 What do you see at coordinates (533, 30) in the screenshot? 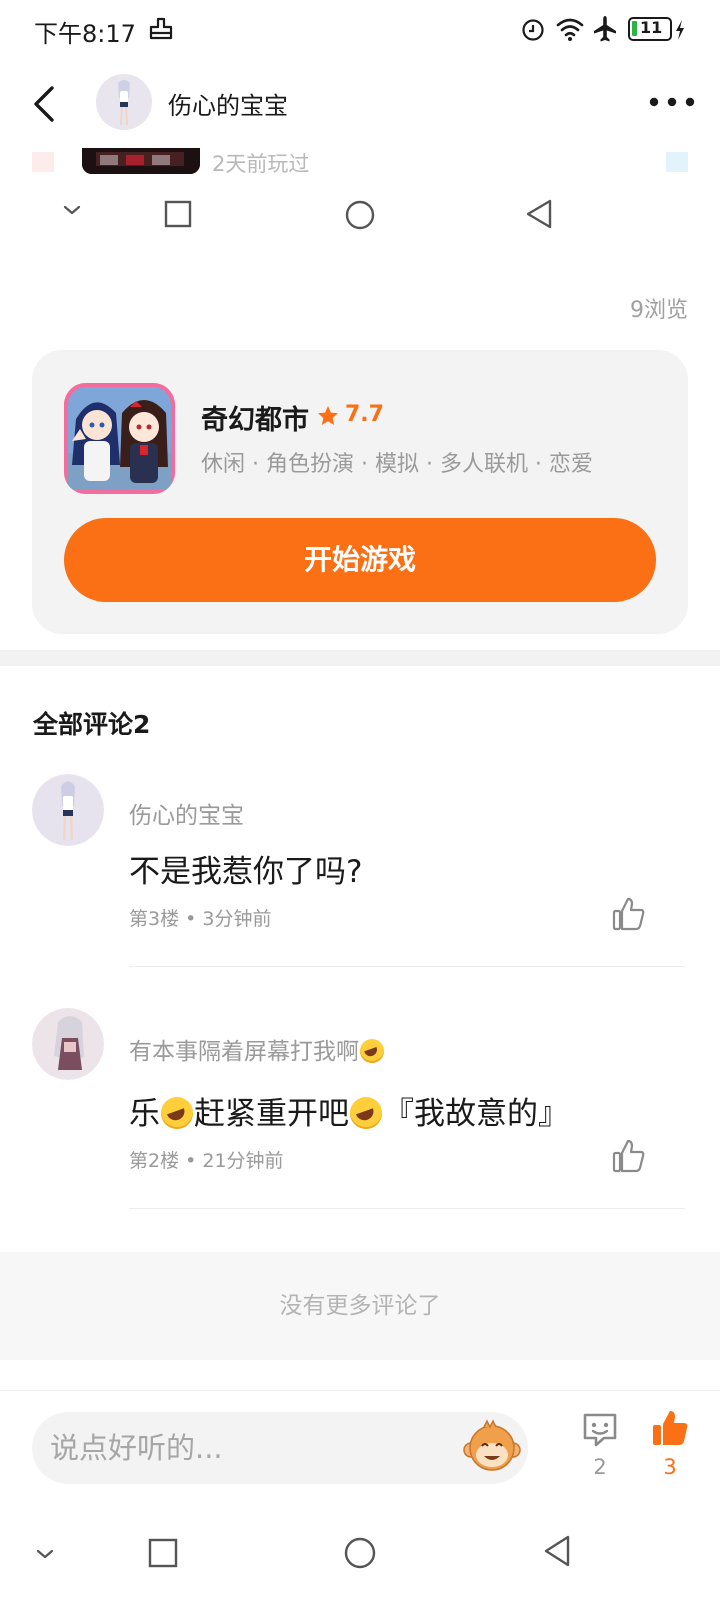
I see `alarm-icon` at bounding box center [533, 30].